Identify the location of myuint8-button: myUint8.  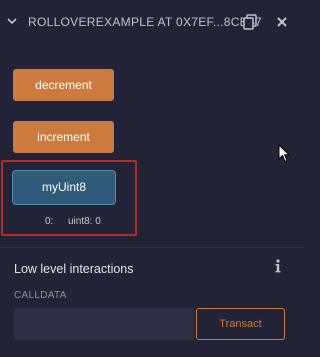
(64, 187).